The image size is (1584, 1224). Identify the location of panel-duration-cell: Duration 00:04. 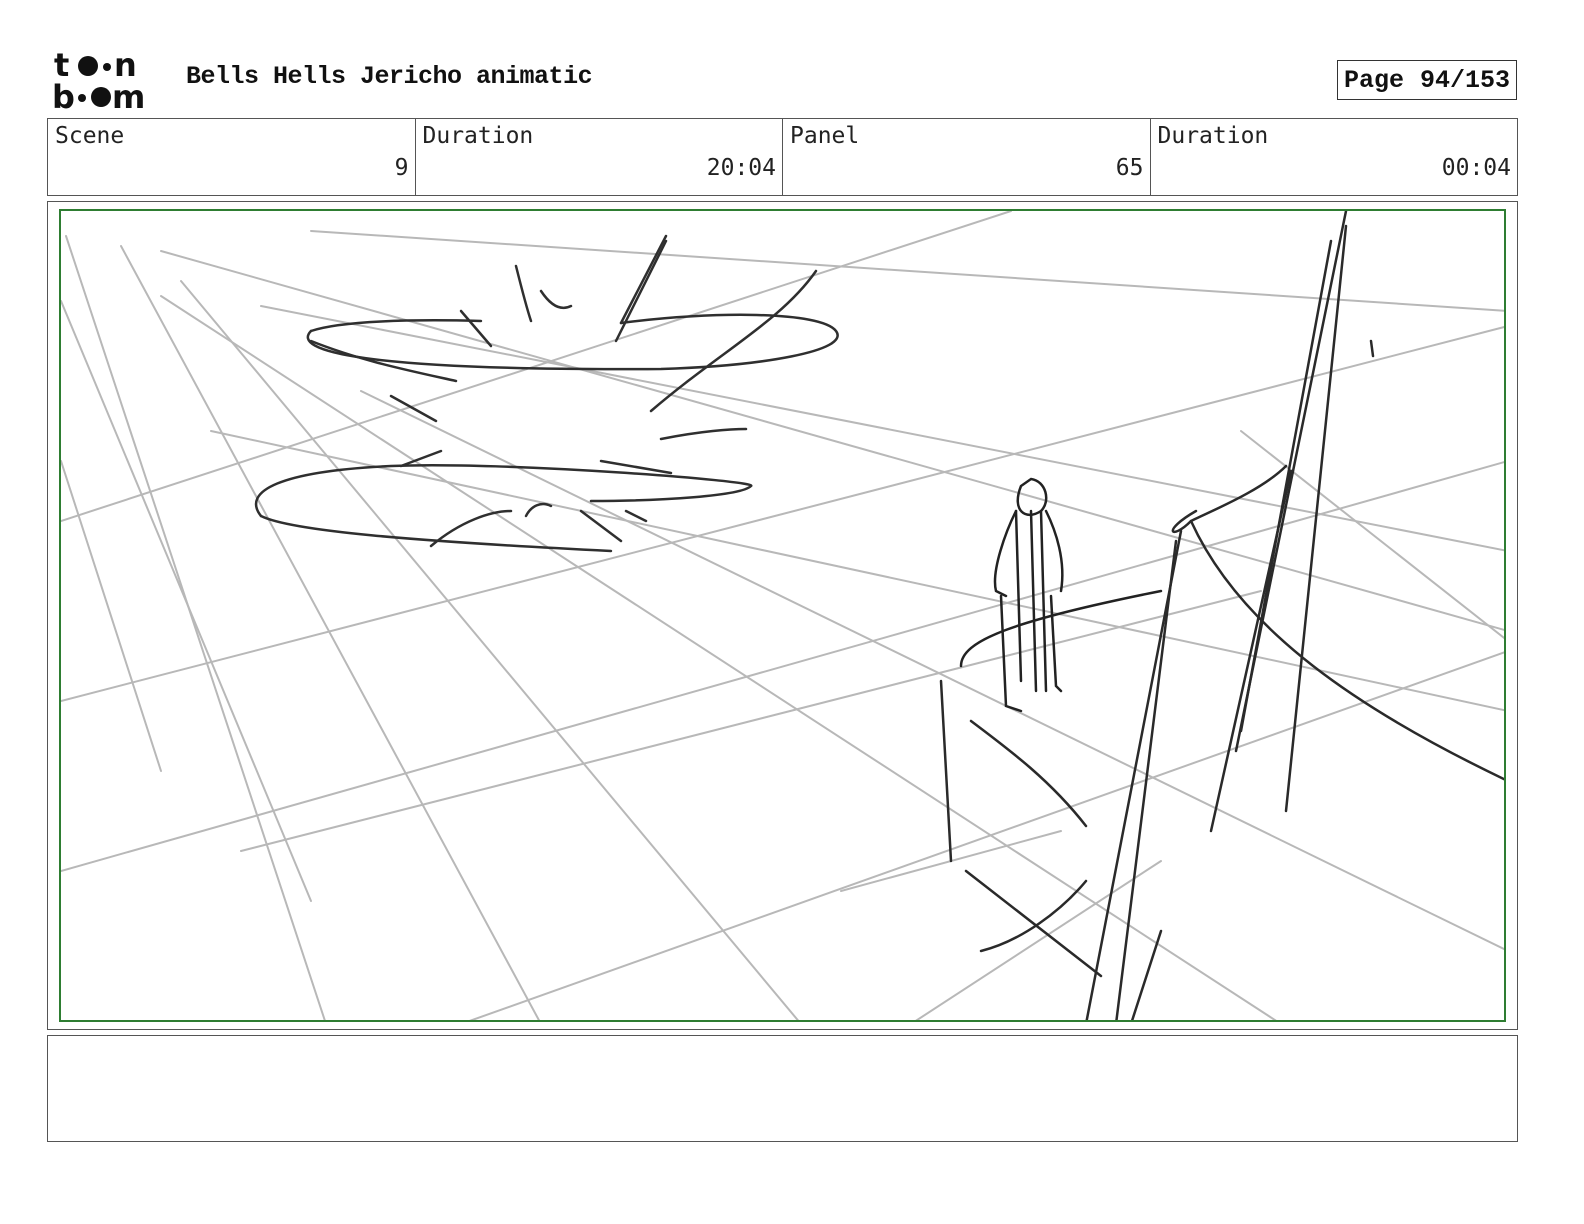
(1334, 157).